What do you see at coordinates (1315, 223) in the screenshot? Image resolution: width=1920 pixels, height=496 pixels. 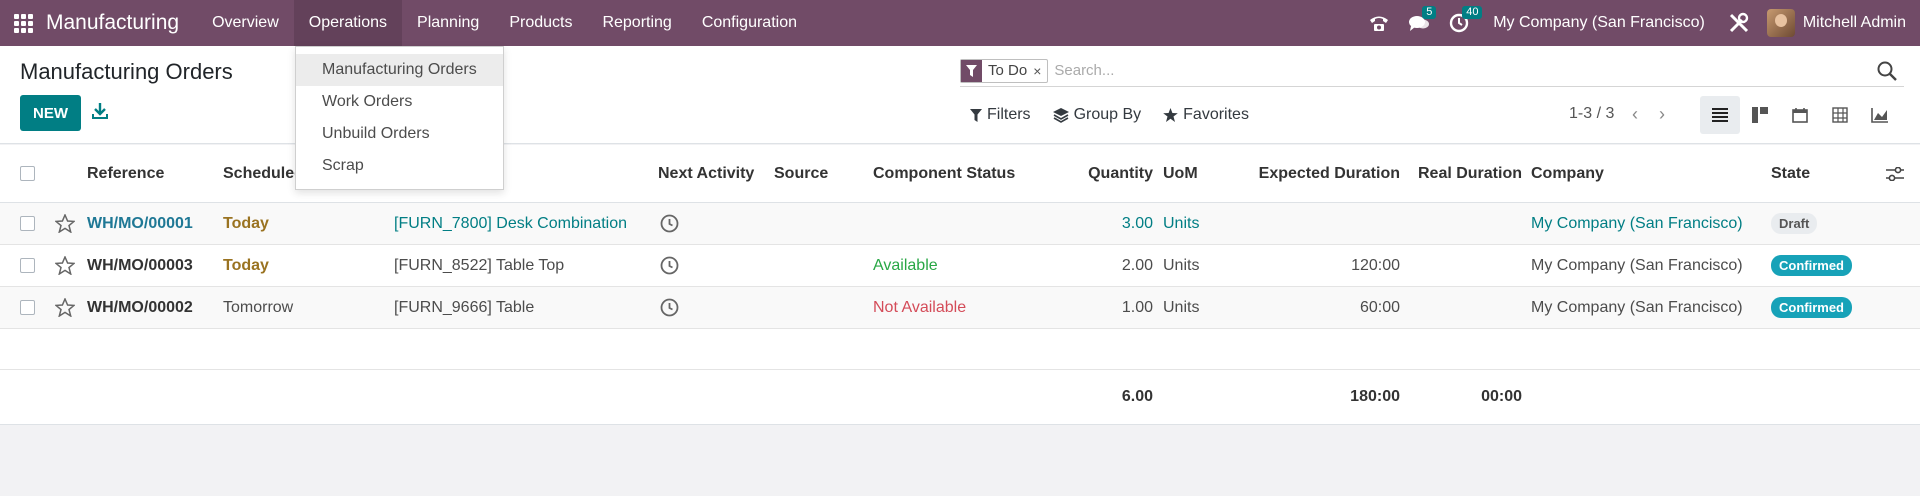 I see `cell-expected-duration` at bounding box center [1315, 223].